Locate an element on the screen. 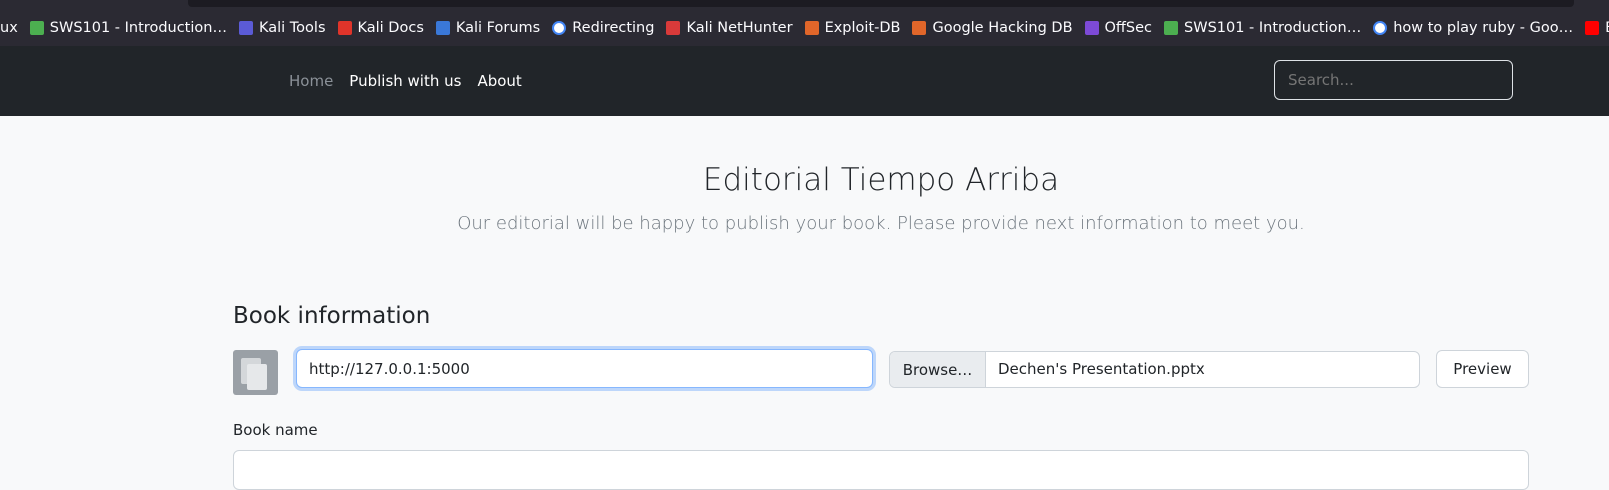 This screenshot has width=1609, height=490. book-cover-placeholder-icon is located at coordinates (255, 372).